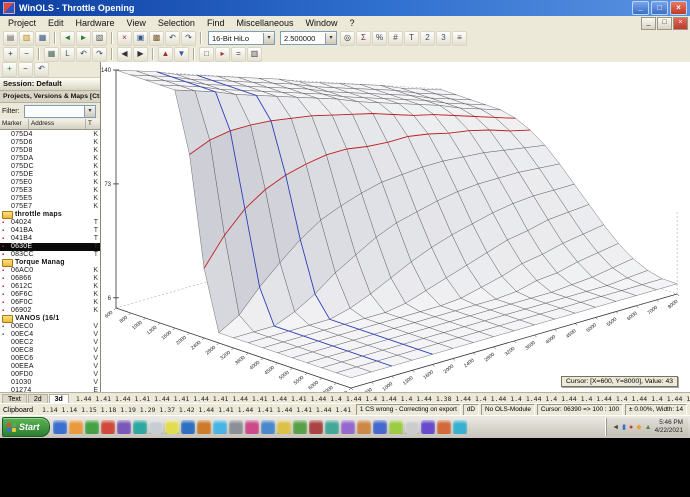  Describe the element at coordinates (50, 239) in the screenshot. I see `map-row: ▪ 041B4 T` at that location.